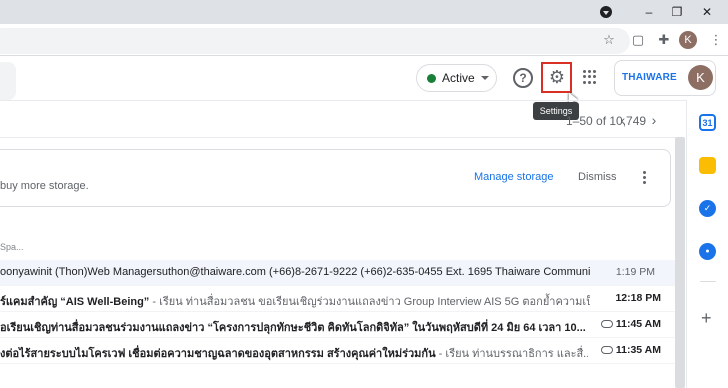 The width and height of the screenshot is (728, 388). What do you see at coordinates (523, 78) in the screenshot?
I see `help-icon: ?` at bounding box center [523, 78].